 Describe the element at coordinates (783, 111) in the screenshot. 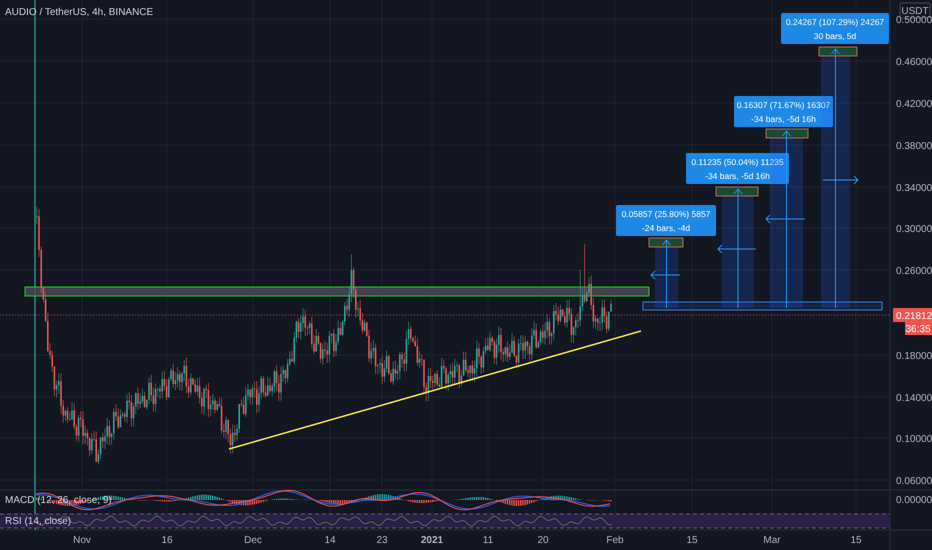

I see `measurement-label: 0.16307 (71.67%) 16307 -34 bars, -5d 16h` at that location.